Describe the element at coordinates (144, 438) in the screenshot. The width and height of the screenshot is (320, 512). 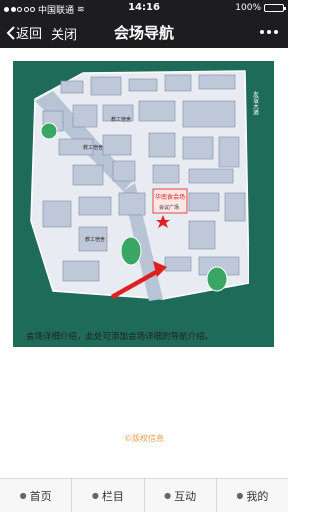
I see `copyright-text: ©版权信息` at that location.